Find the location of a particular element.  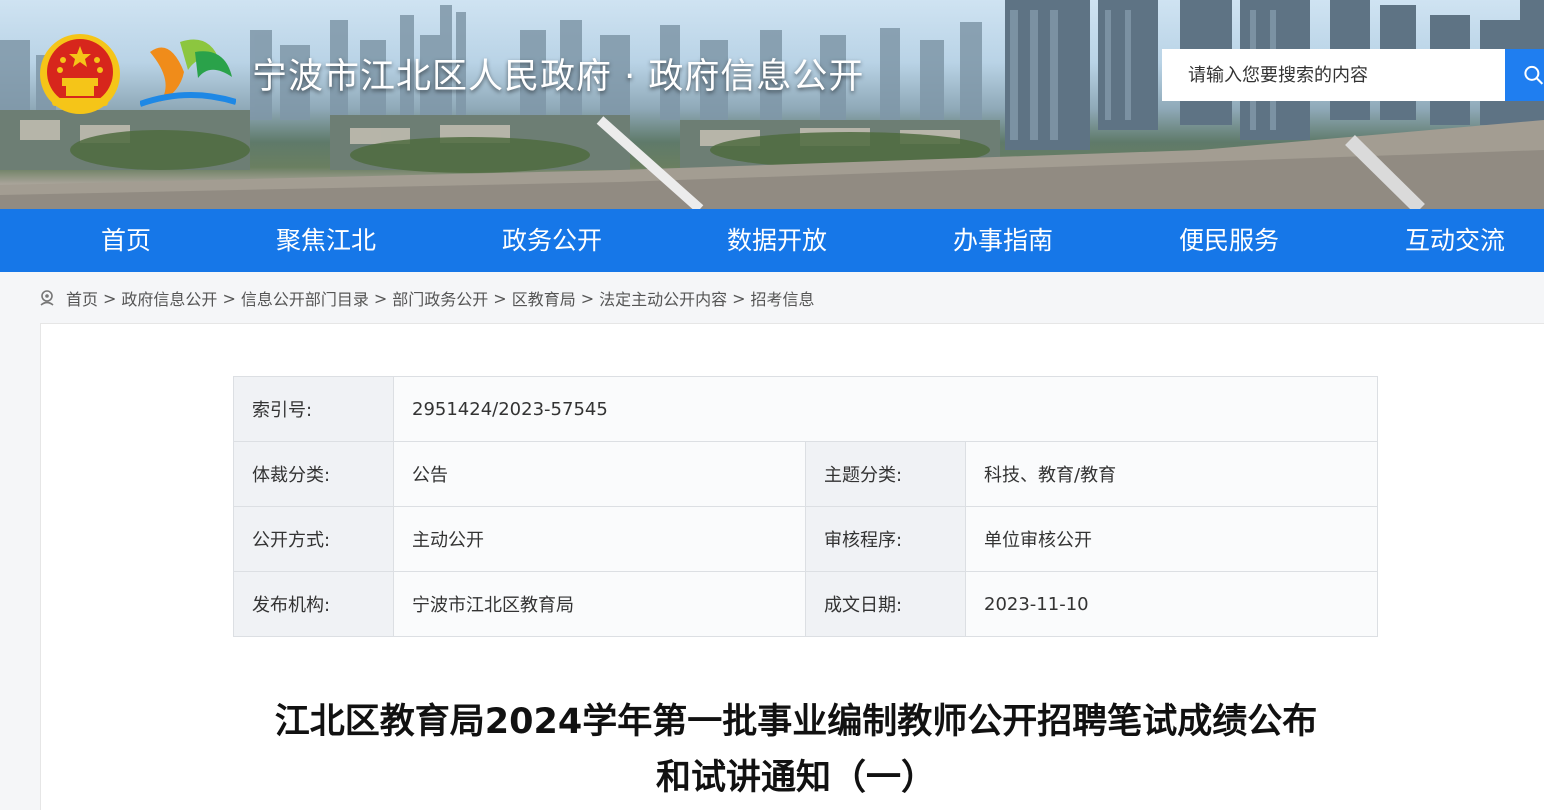

breadcrumb-statutory-content: 法定主动公开内容 is located at coordinates (663, 298).